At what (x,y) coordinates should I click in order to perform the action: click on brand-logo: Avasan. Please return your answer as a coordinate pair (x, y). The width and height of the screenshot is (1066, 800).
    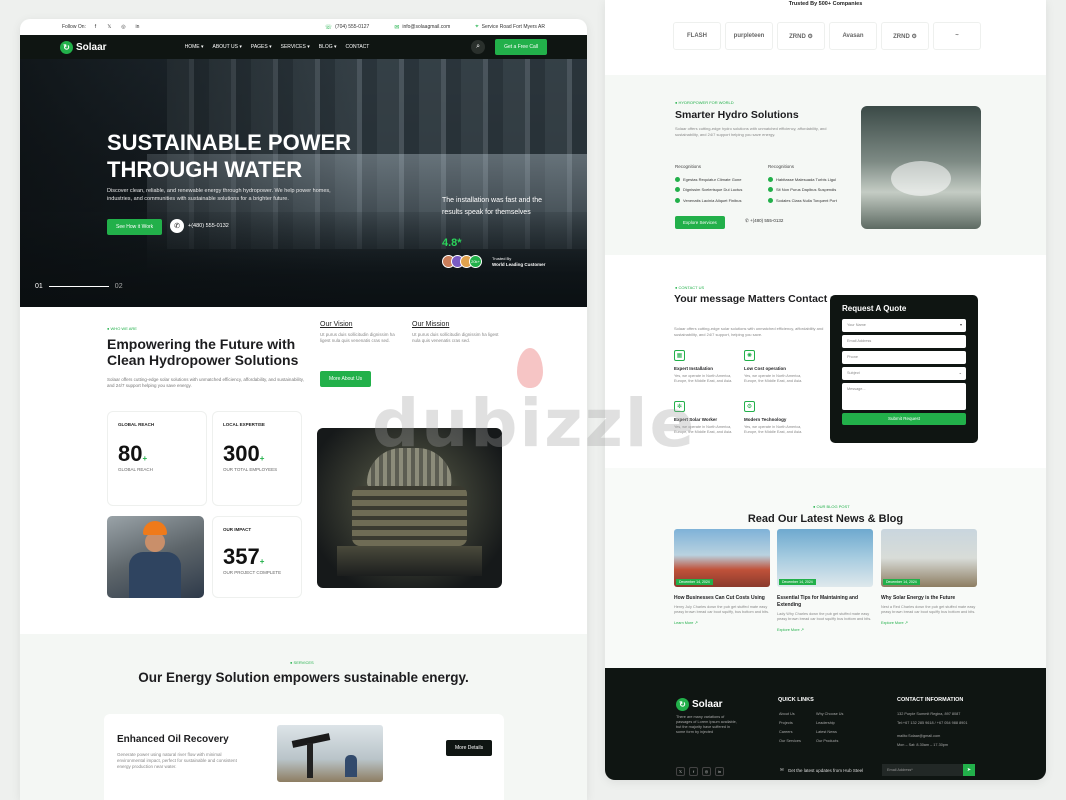
    Looking at the image, I should click on (853, 36).